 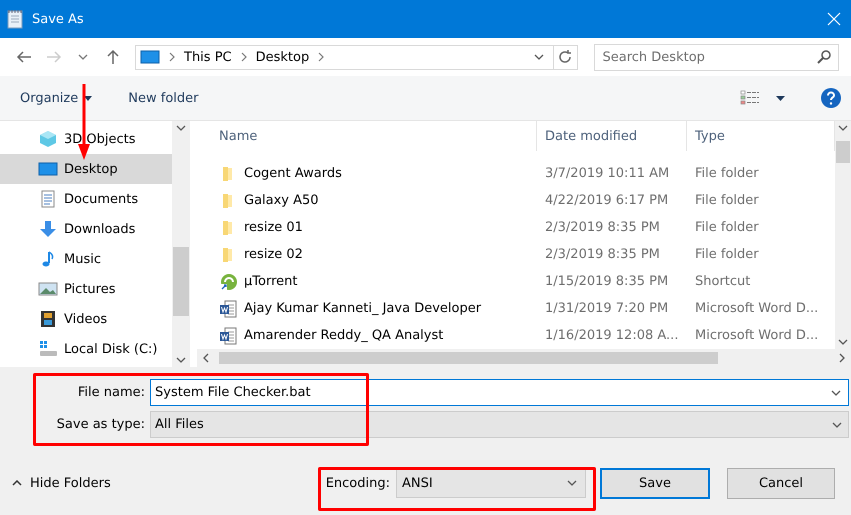 What do you see at coordinates (48, 139) in the screenshot?
I see `cube-icon` at bounding box center [48, 139].